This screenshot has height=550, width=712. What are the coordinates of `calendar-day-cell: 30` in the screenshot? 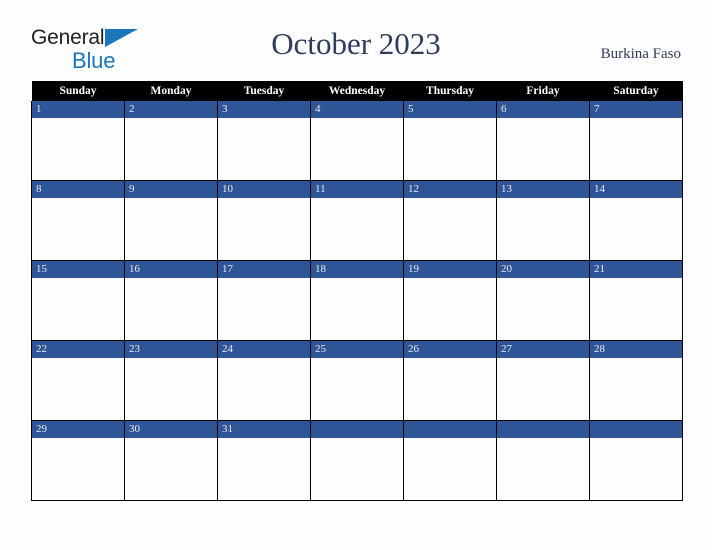 It's located at (171, 460).